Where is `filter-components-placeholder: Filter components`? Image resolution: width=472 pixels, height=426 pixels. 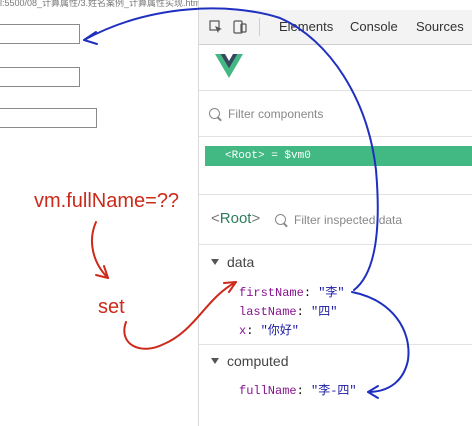
filter-components-placeholder: Filter components is located at coordinates (276, 114).